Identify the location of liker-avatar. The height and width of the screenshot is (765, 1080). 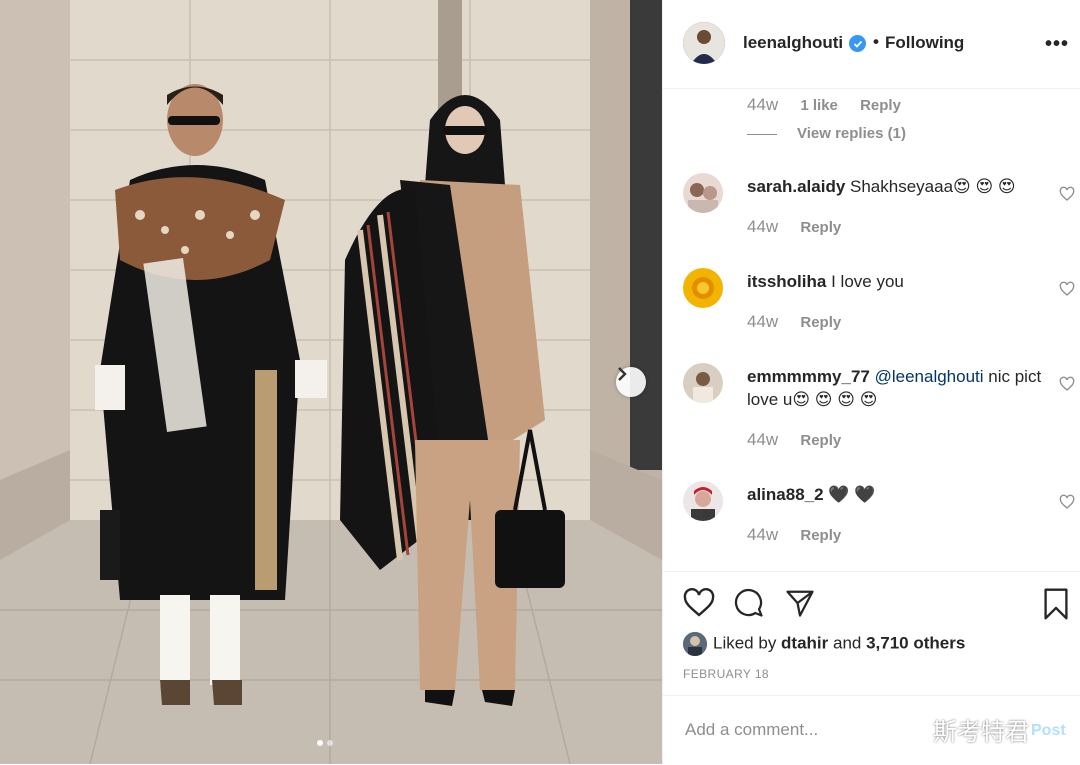
(695, 644).